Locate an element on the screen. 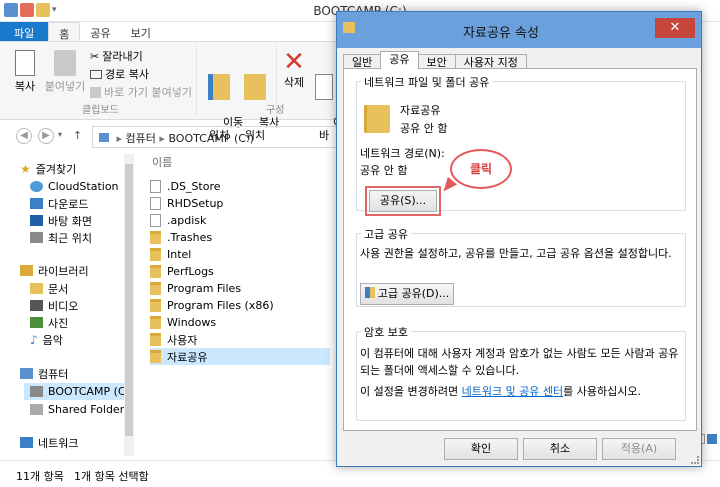 The height and width of the screenshot is (487, 720). cancel-button: 취소 is located at coordinates (560, 449).